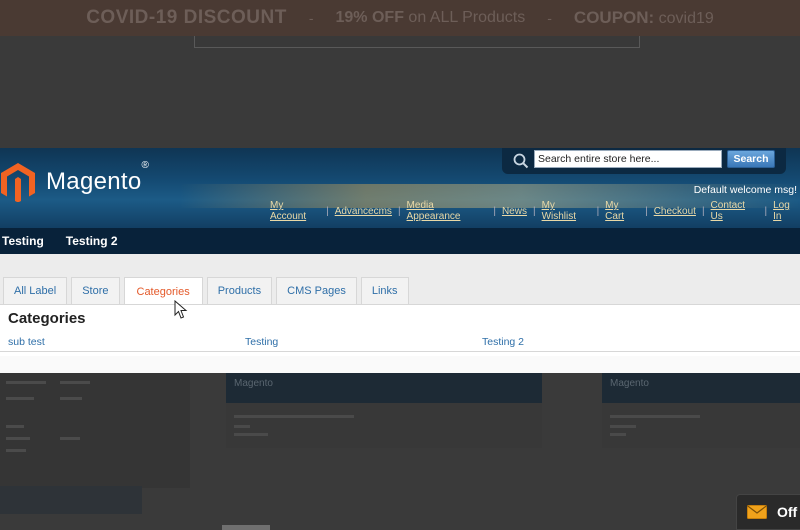 The width and height of the screenshot is (800, 530). What do you see at coordinates (71, 500) in the screenshot?
I see `background-dark-bar` at bounding box center [71, 500].